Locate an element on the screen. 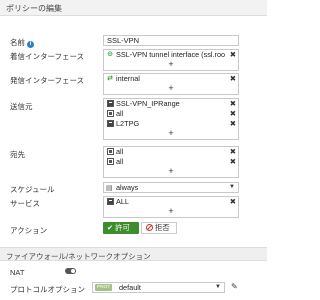 This screenshot has height=300, width=320. accept-button: ✔ 許可 is located at coordinates (121, 228).